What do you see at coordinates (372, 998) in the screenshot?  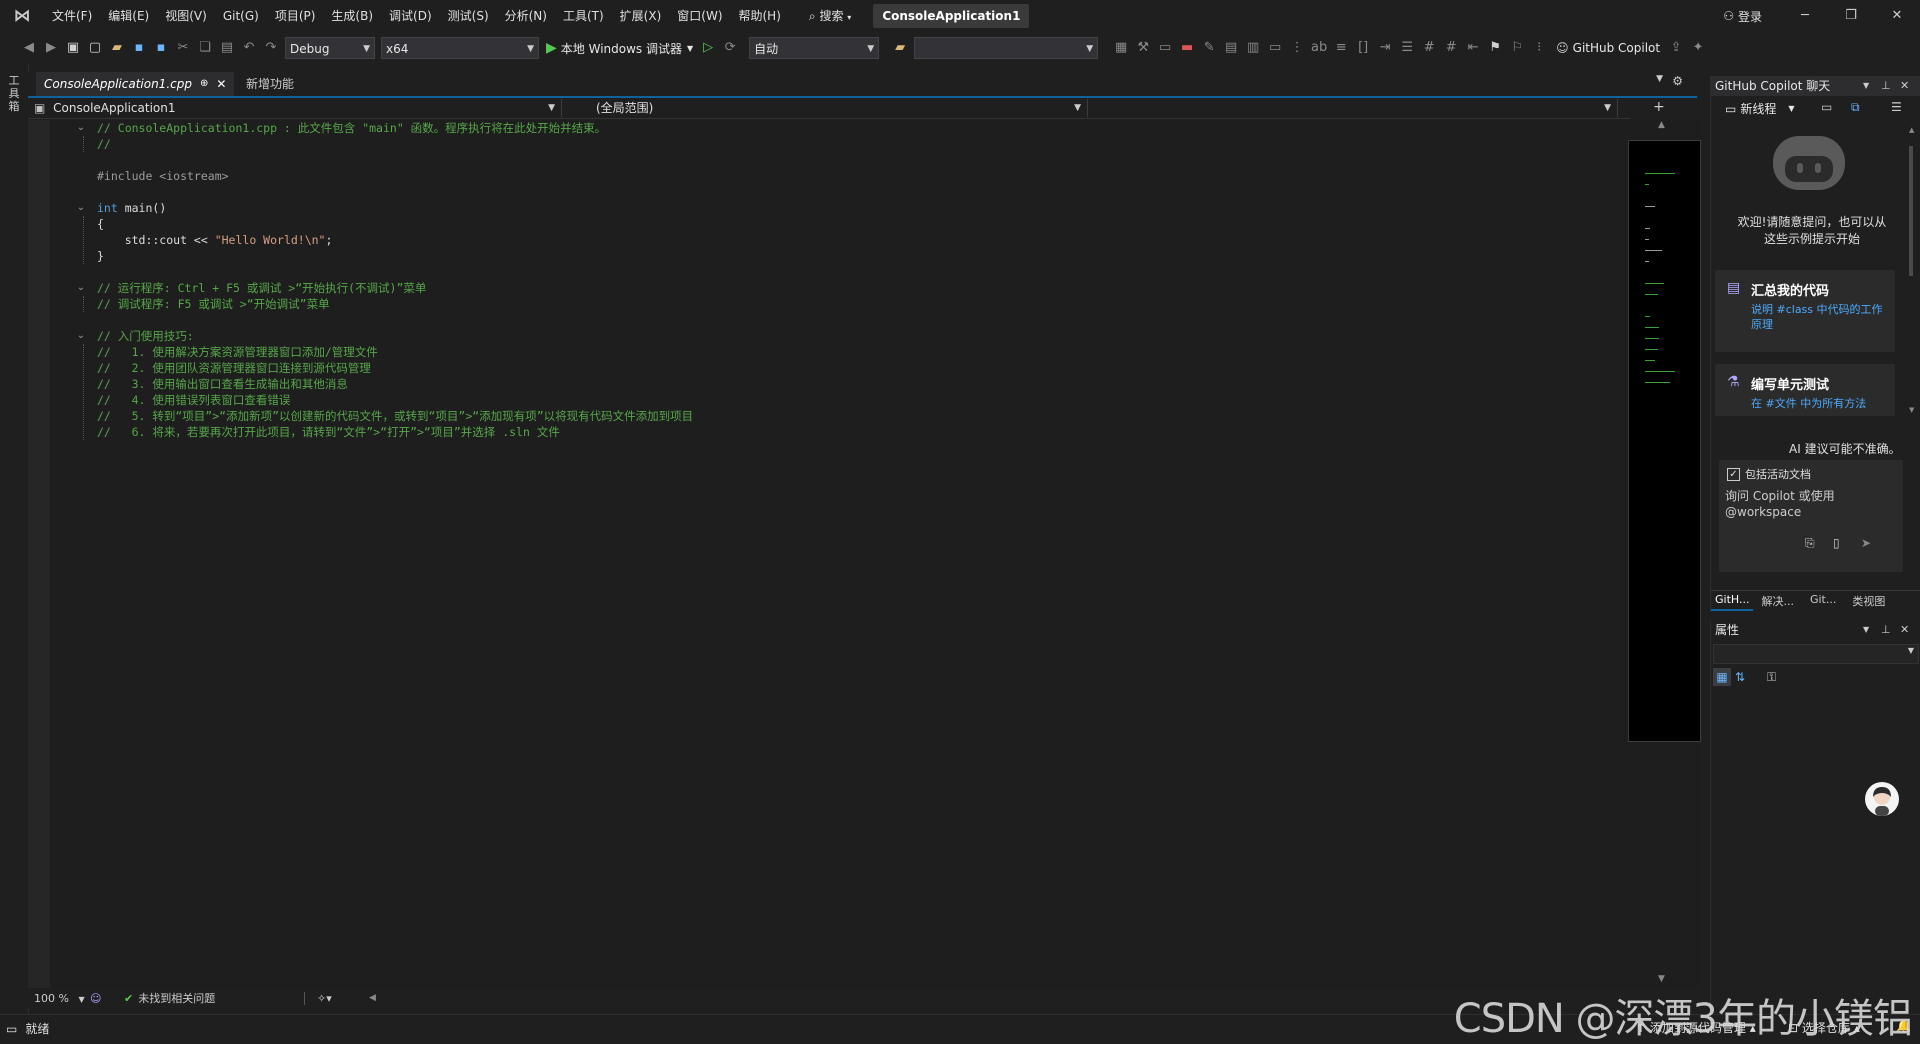 I see `scroll-left-icon: ◀` at bounding box center [372, 998].